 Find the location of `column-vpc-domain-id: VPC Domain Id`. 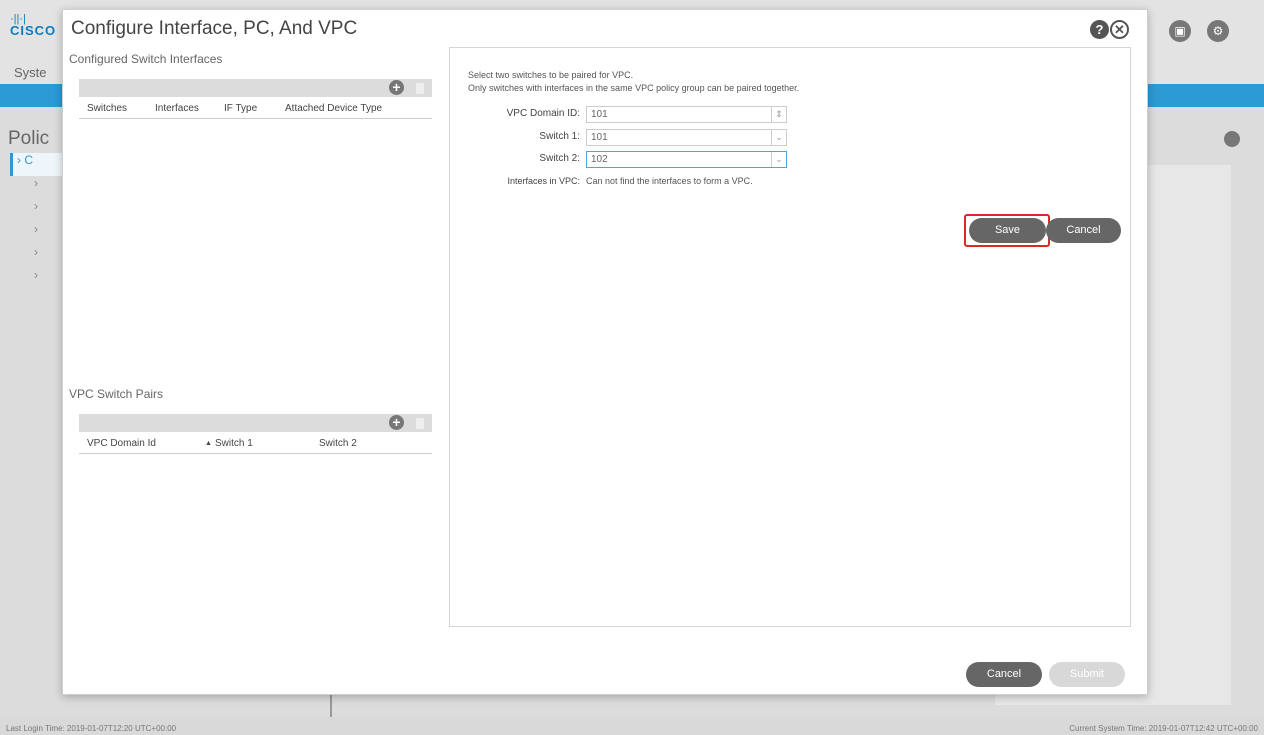

column-vpc-domain-id: VPC Domain Id is located at coordinates (121, 443).